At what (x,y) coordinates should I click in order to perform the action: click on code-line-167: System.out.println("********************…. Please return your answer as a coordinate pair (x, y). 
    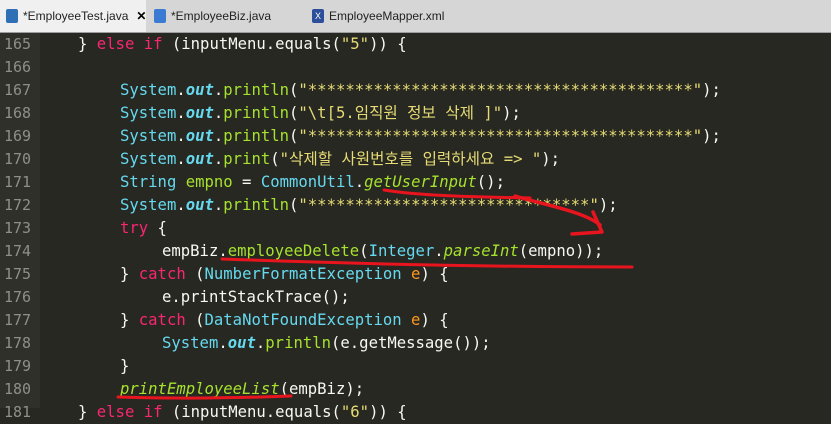
    Looking at the image, I should click on (420, 90).